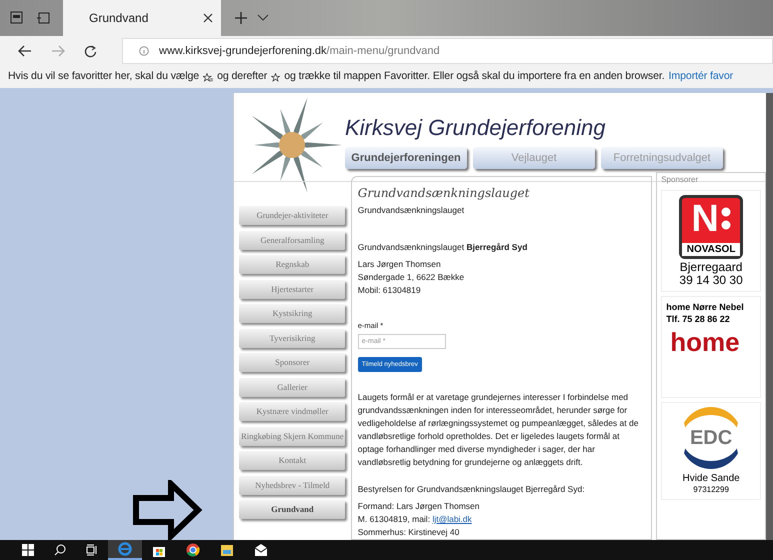 The height and width of the screenshot is (560, 773). Describe the element at coordinates (412, 210) in the screenshot. I see `article-subtitle: Grundvandsænkningslauget` at that location.